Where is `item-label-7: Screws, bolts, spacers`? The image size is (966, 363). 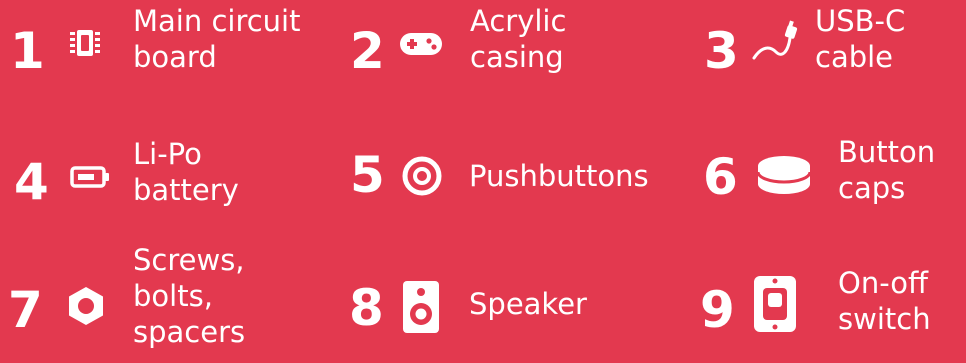 item-label-7: Screws, bolts, spacers is located at coordinates (189, 296).